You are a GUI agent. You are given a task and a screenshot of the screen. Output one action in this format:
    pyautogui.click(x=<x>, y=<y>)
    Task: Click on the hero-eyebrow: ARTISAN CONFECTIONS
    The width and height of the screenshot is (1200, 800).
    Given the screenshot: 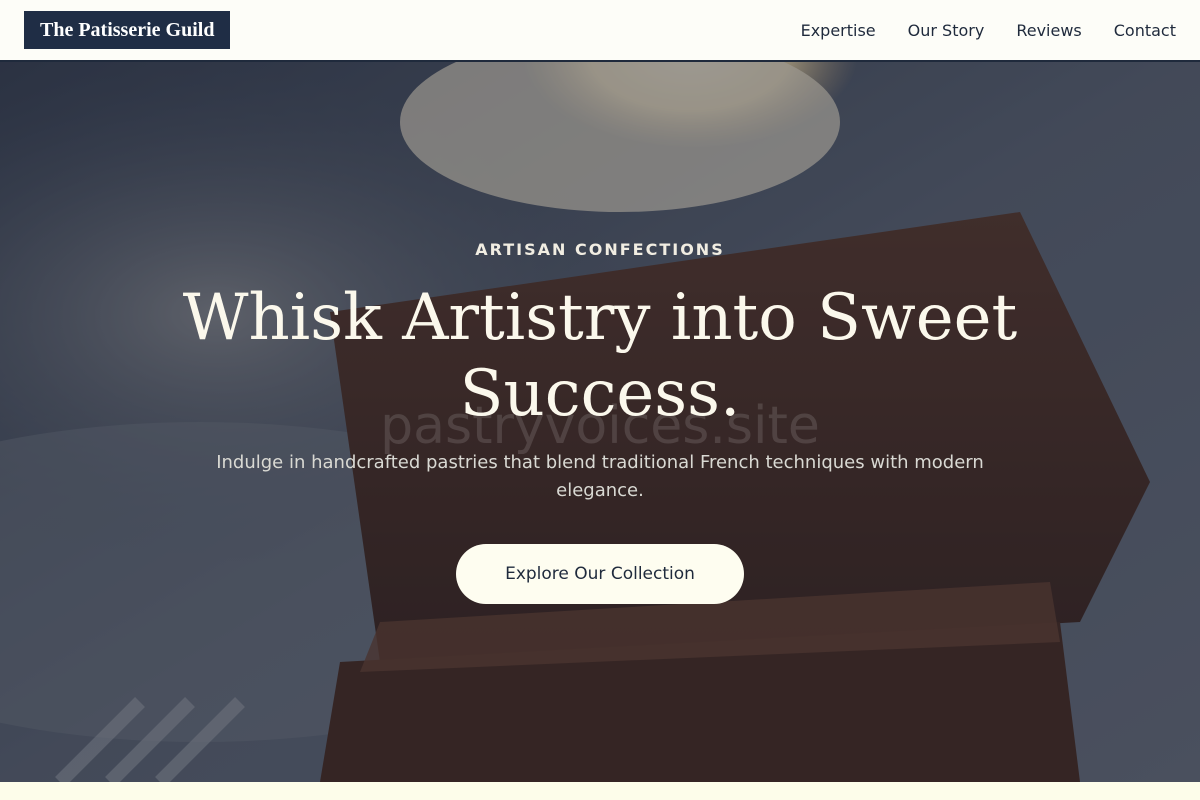 What is the action you would take?
    pyautogui.click(x=600, y=249)
    